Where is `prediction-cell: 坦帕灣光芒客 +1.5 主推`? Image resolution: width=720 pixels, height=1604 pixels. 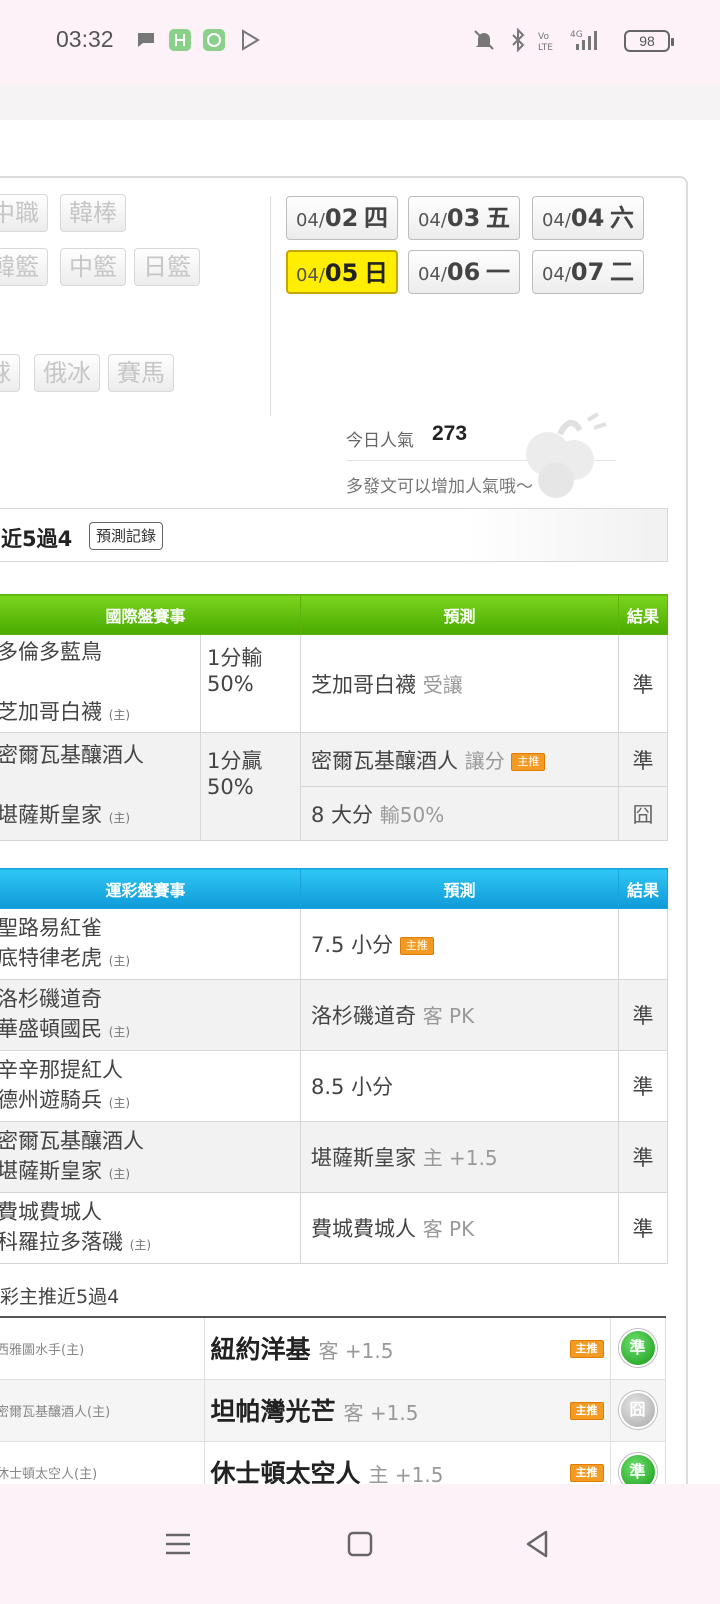 prediction-cell: 坦帕灣光芒客 +1.5 主推 is located at coordinates (407, 1410).